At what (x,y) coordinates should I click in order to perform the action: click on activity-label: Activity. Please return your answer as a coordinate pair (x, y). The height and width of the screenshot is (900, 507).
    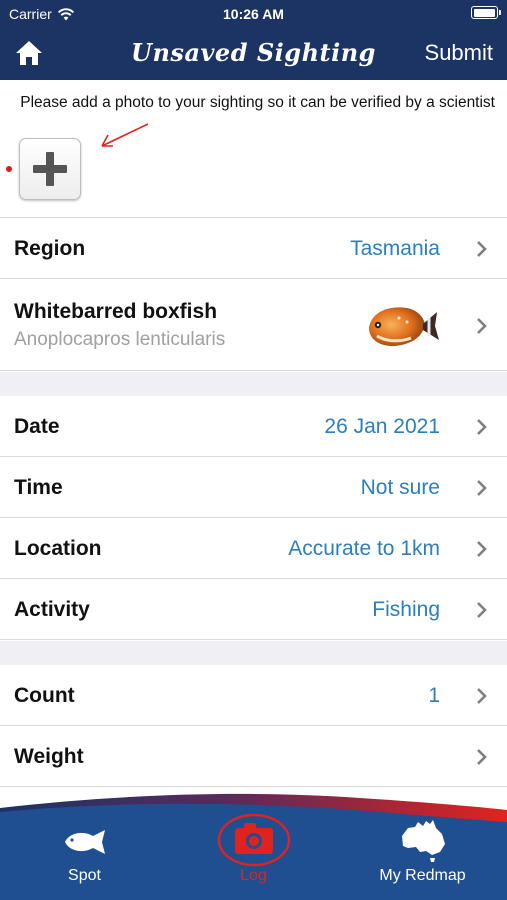
    Looking at the image, I should click on (52, 609).